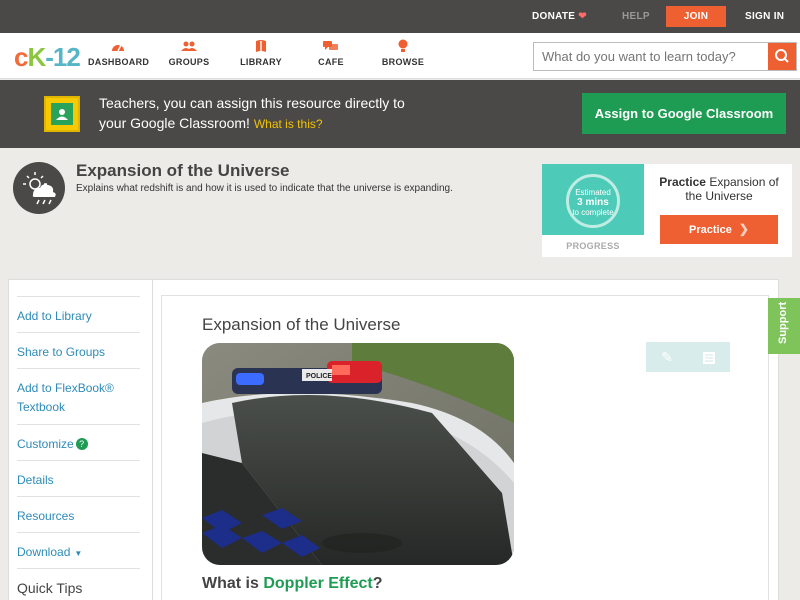 The image size is (800, 600). I want to click on join-button: JOIN, so click(696, 16).